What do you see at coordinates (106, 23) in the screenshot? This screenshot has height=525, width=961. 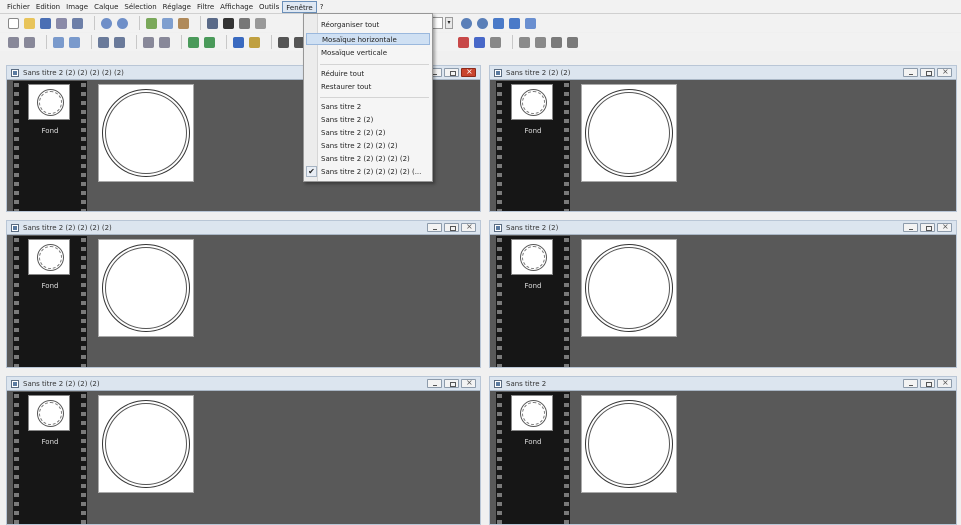 I see `undo-icon` at bounding box center [106, 23].